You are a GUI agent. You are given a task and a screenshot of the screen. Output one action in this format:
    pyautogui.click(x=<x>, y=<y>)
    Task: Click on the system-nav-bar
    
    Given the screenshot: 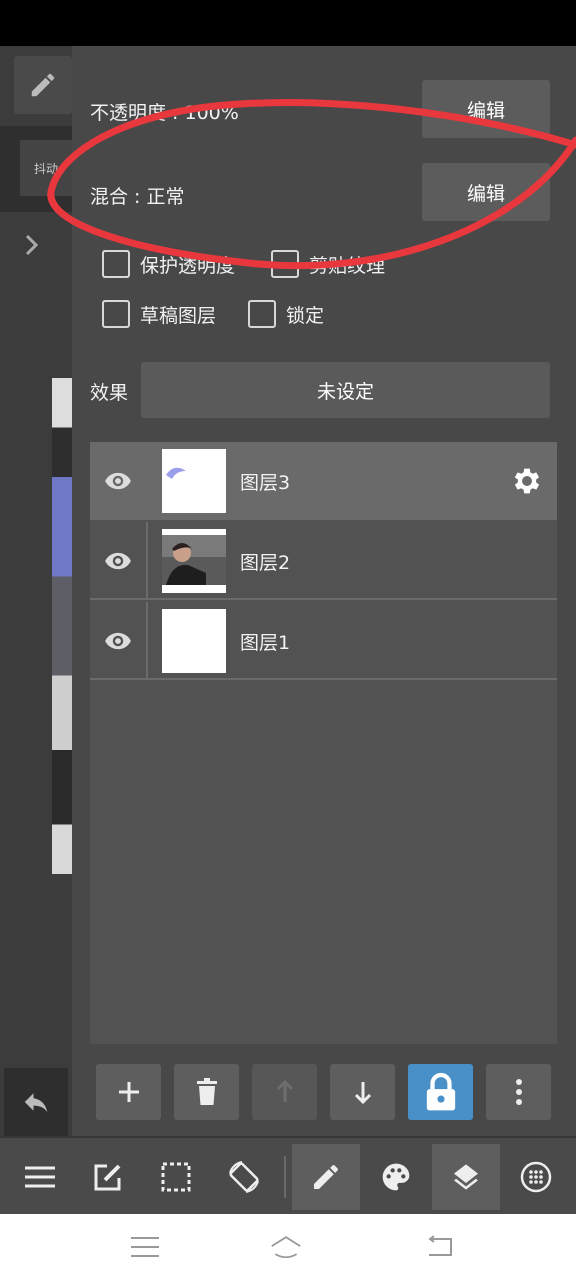 What is the action you would take?
    pyautogui.click(x=288, y=1247)
    